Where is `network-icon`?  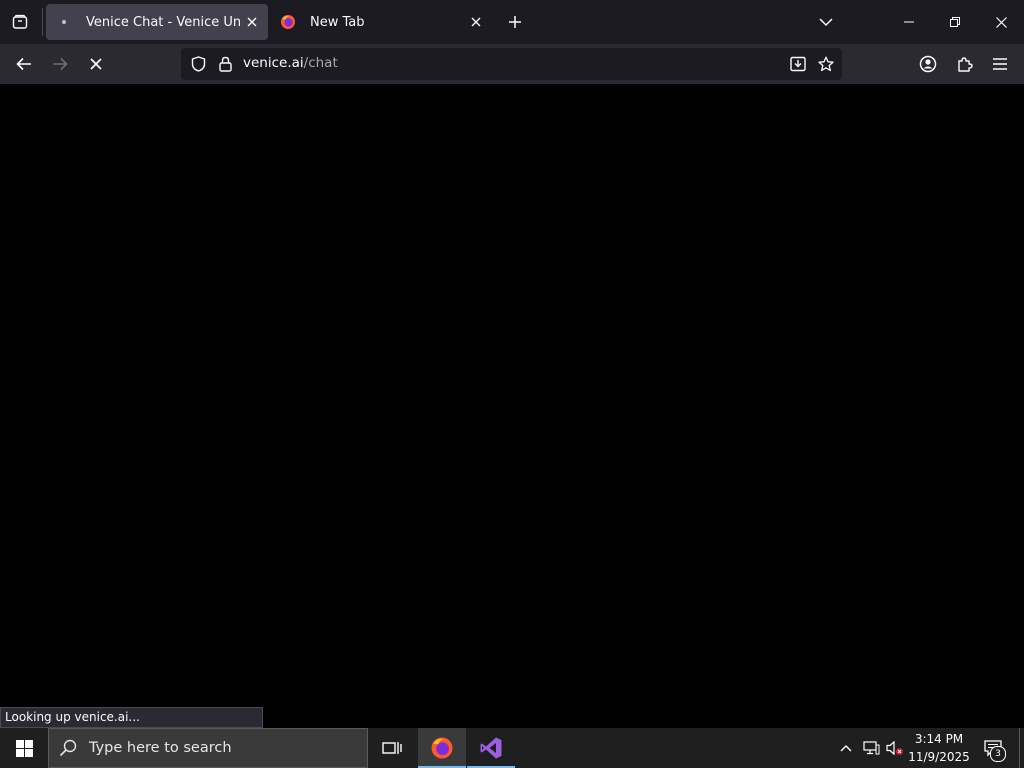 network-icon is located at coordinates (870, 747).